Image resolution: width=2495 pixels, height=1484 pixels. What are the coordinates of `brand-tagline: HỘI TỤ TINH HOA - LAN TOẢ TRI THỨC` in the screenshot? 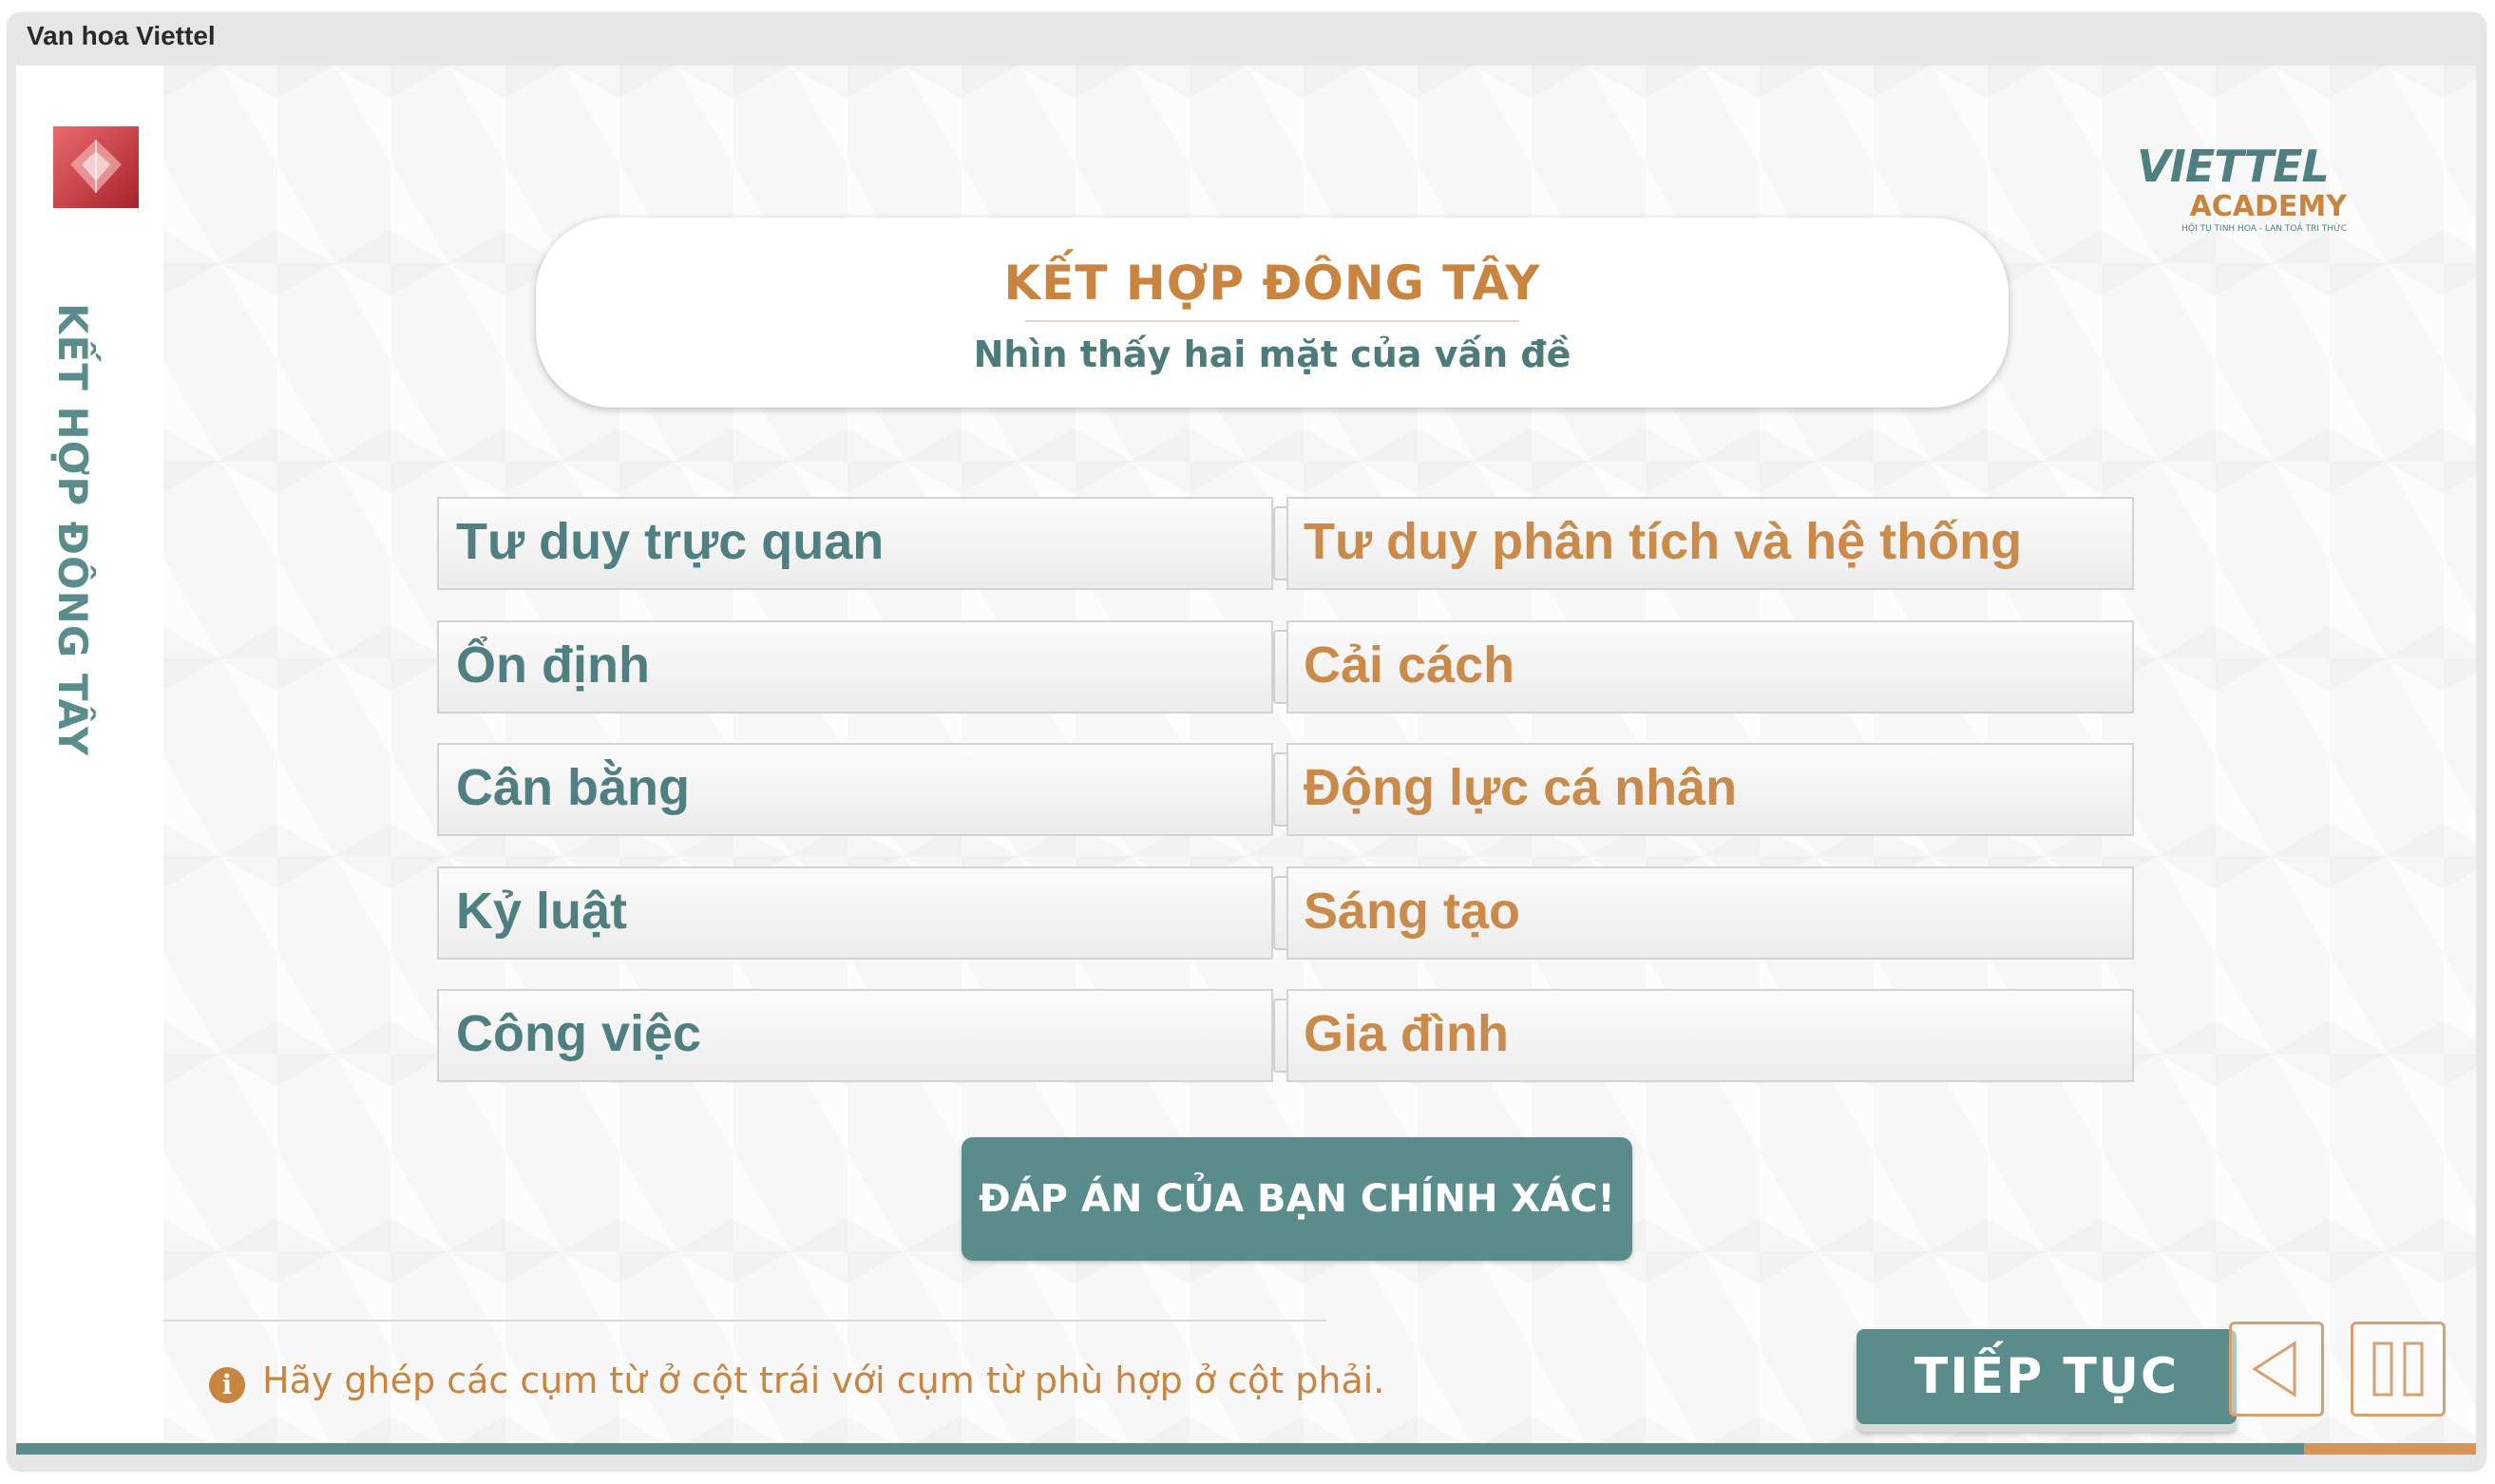 It's located at (2264, 228).